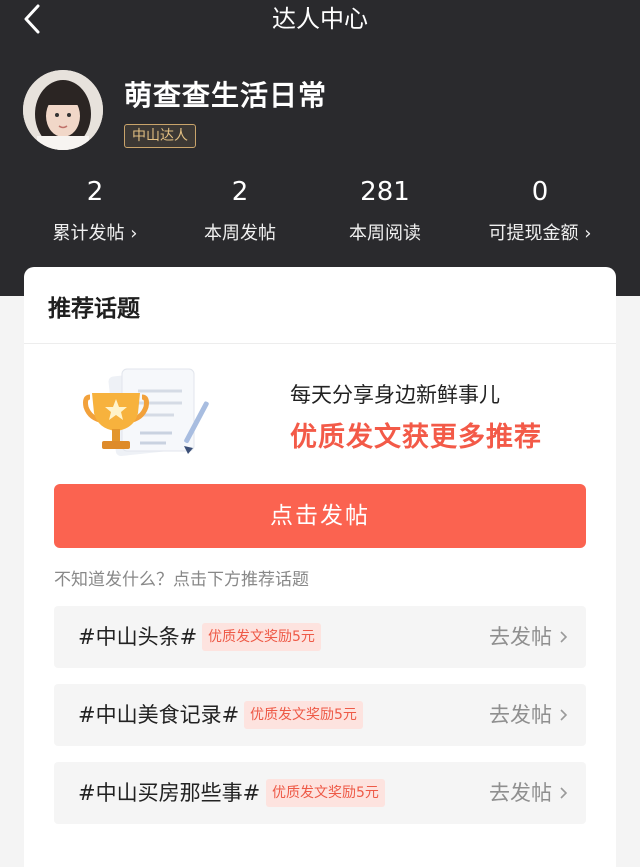 The image size is (640, 867). I want to click on divider, so click(320, 343).